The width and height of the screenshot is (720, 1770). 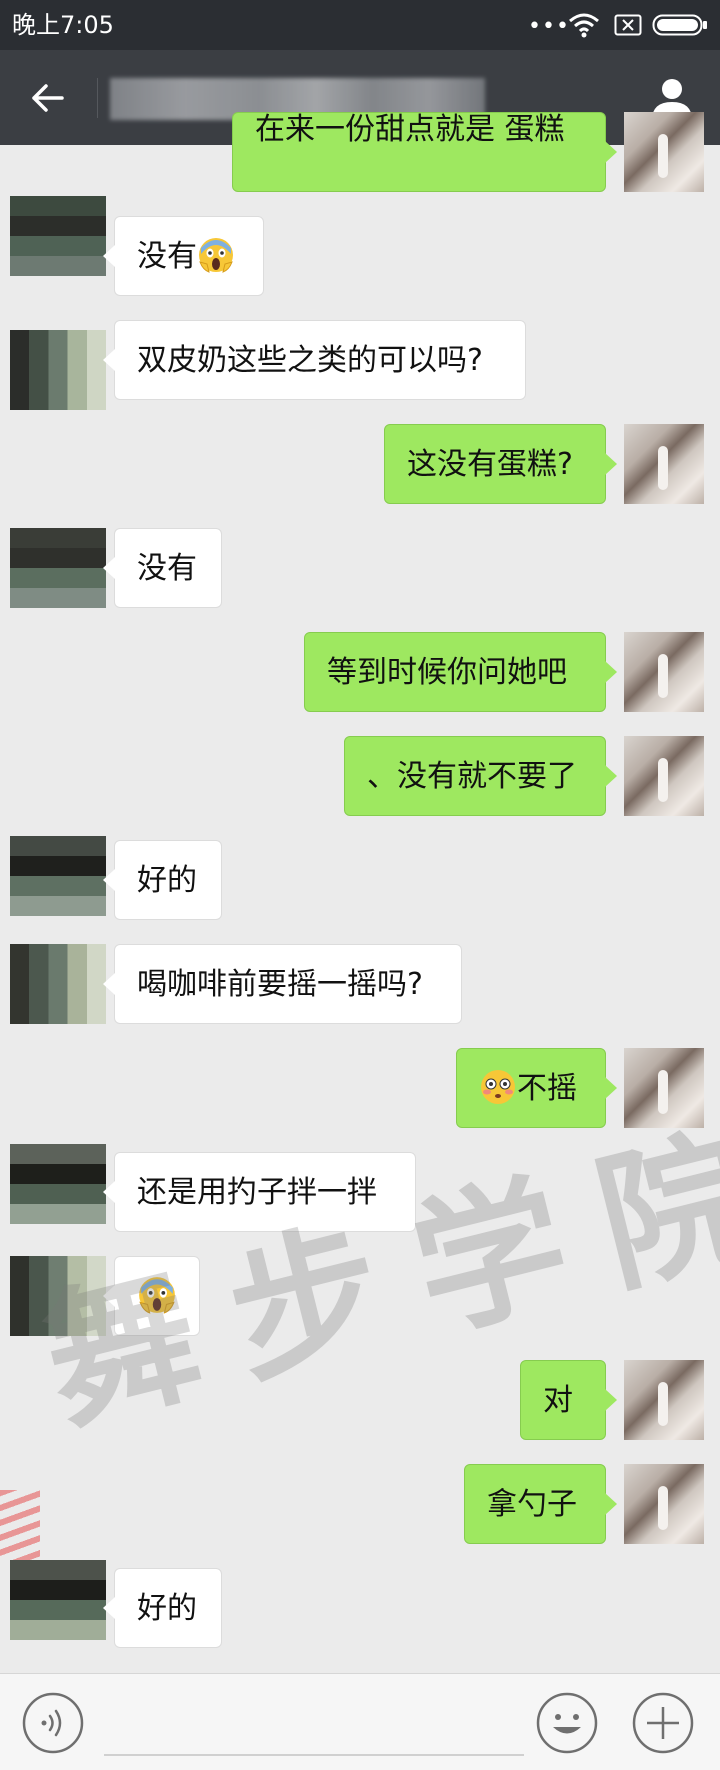 What do you see at coordinates (314, 1725) in the screenshot?
I see `message-input` at bounding box center [314, 1725].